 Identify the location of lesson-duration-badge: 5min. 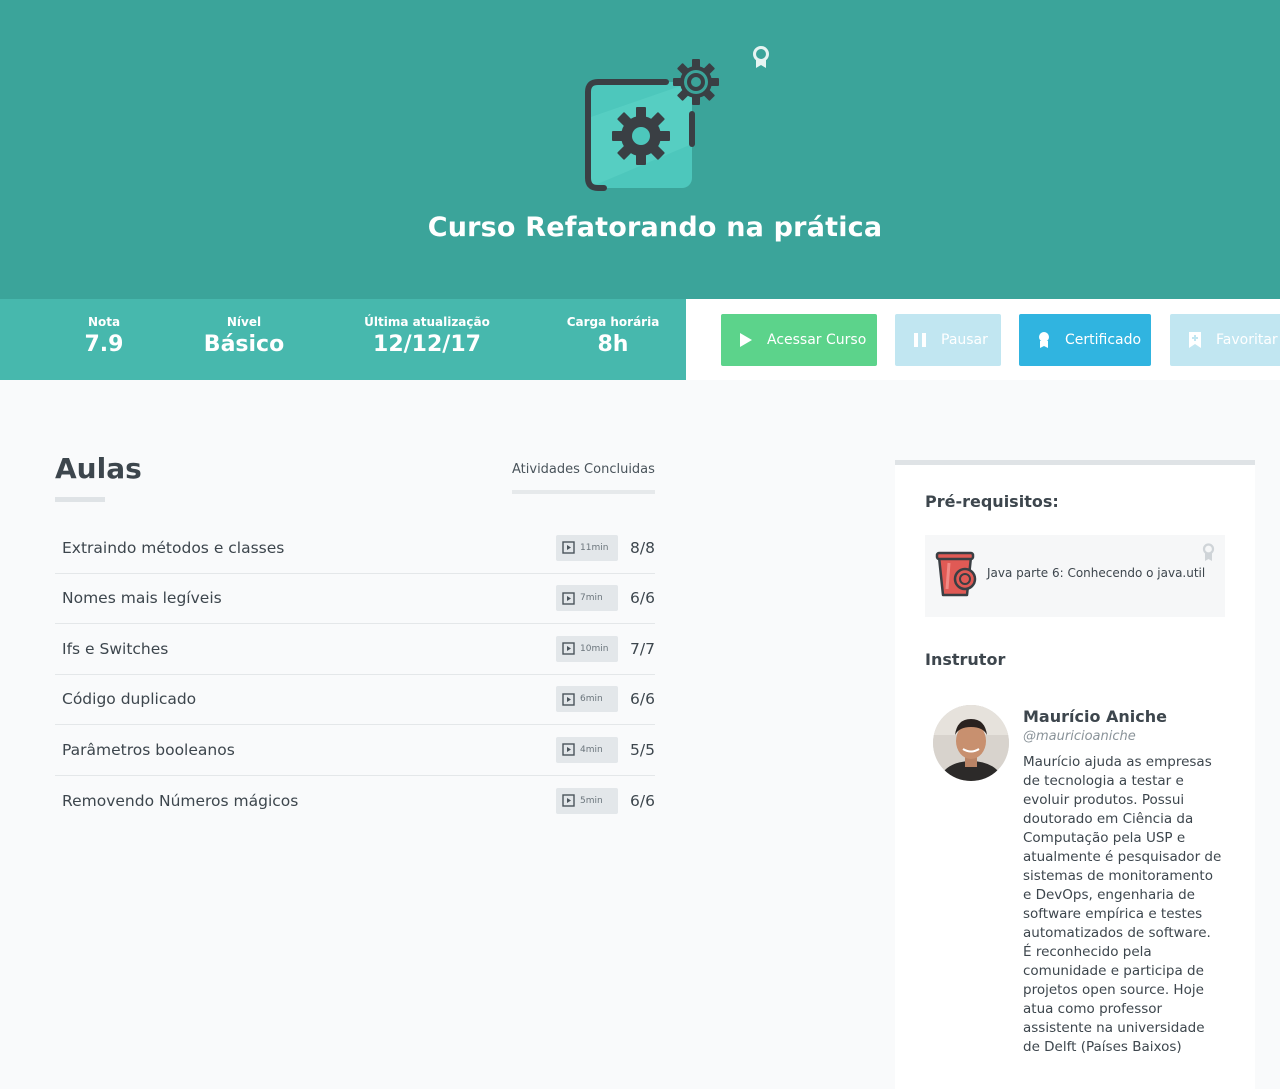
(587, 800).